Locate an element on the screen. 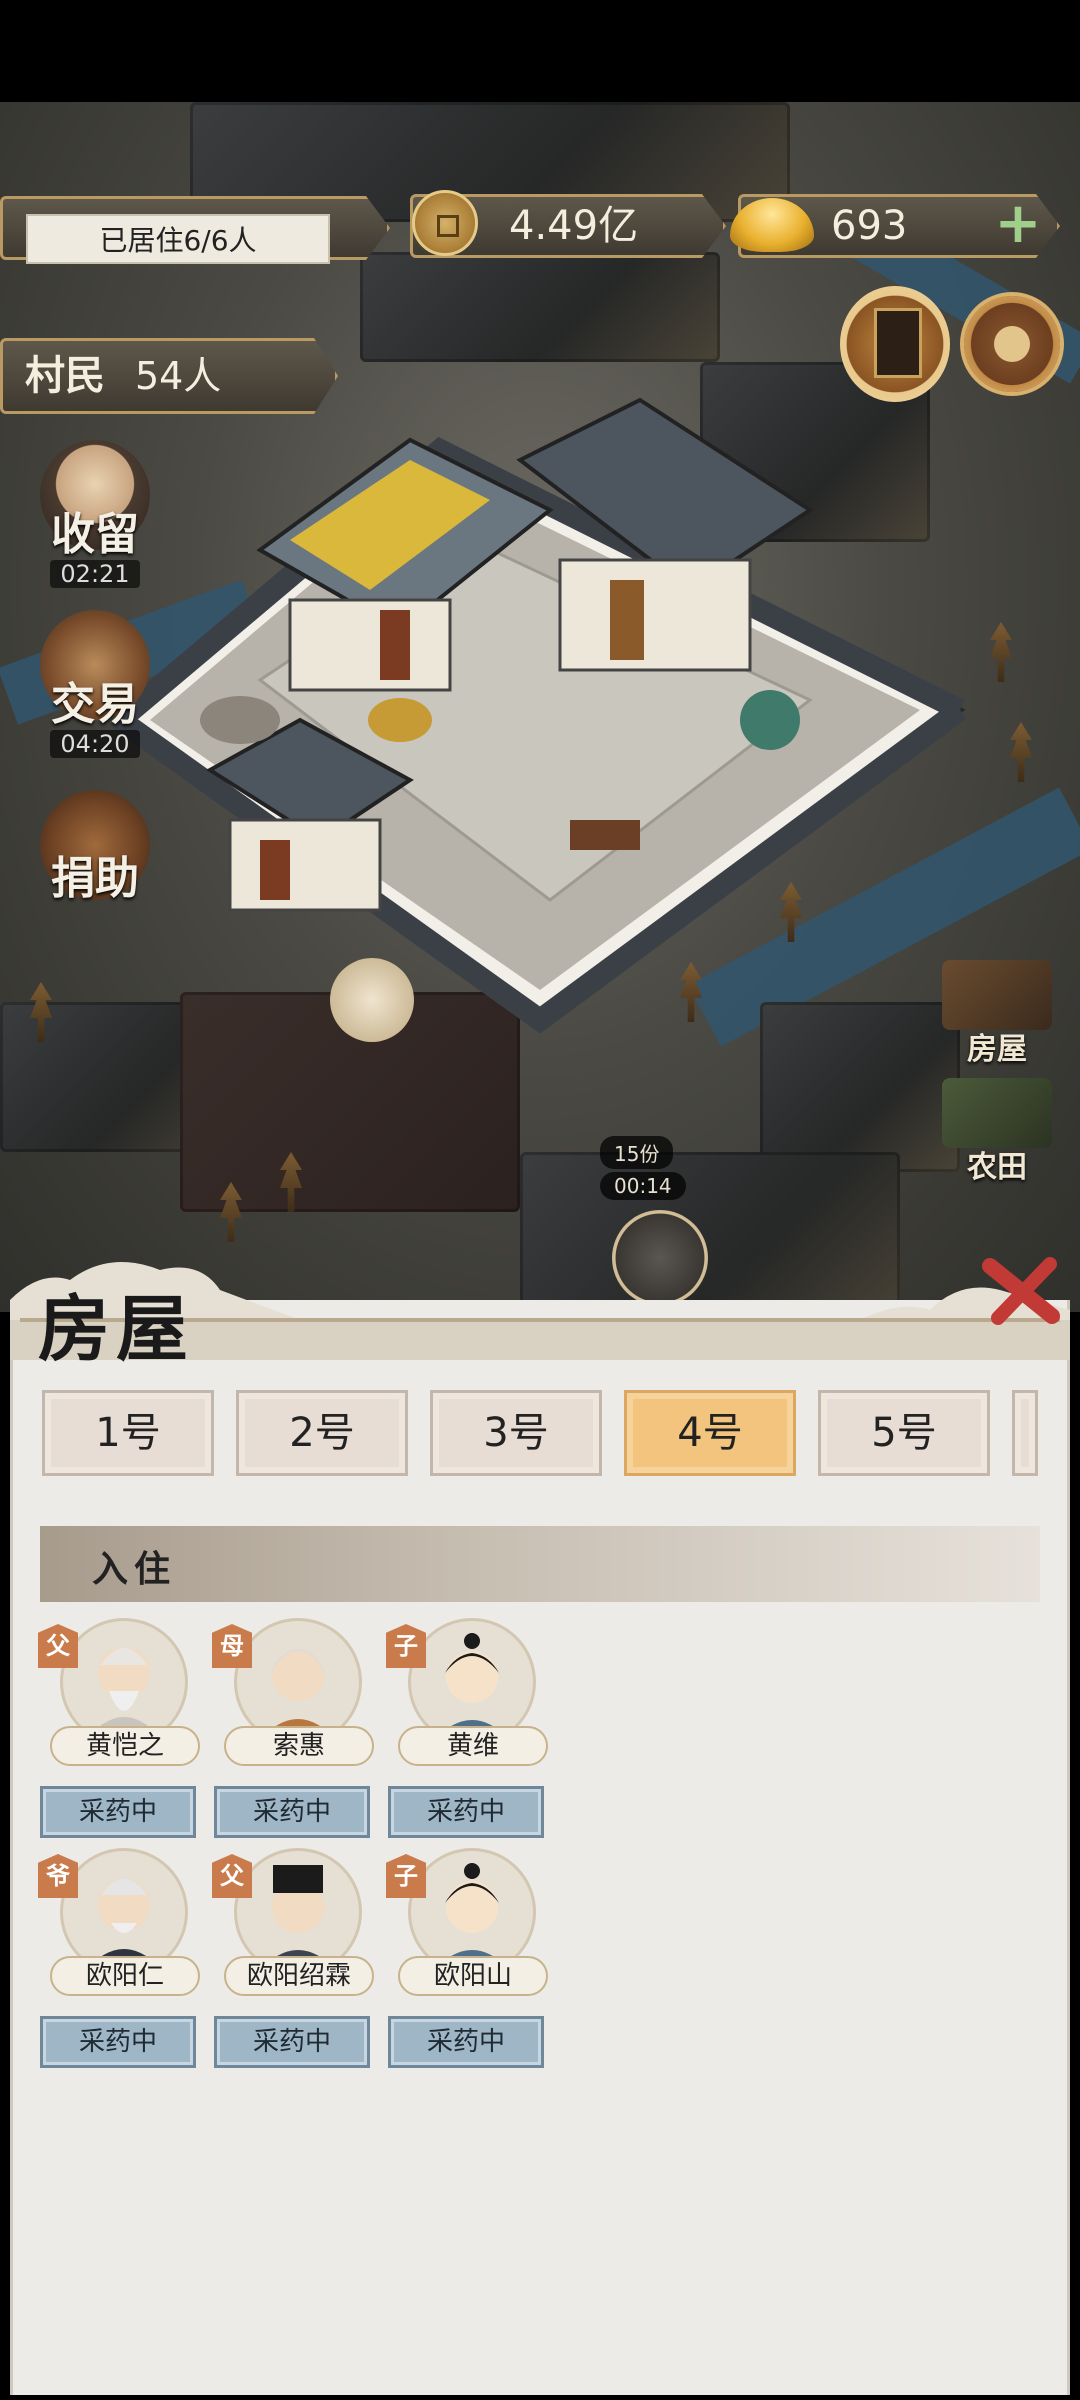  settings-gear-icon is located at coordinates (1012, 344).